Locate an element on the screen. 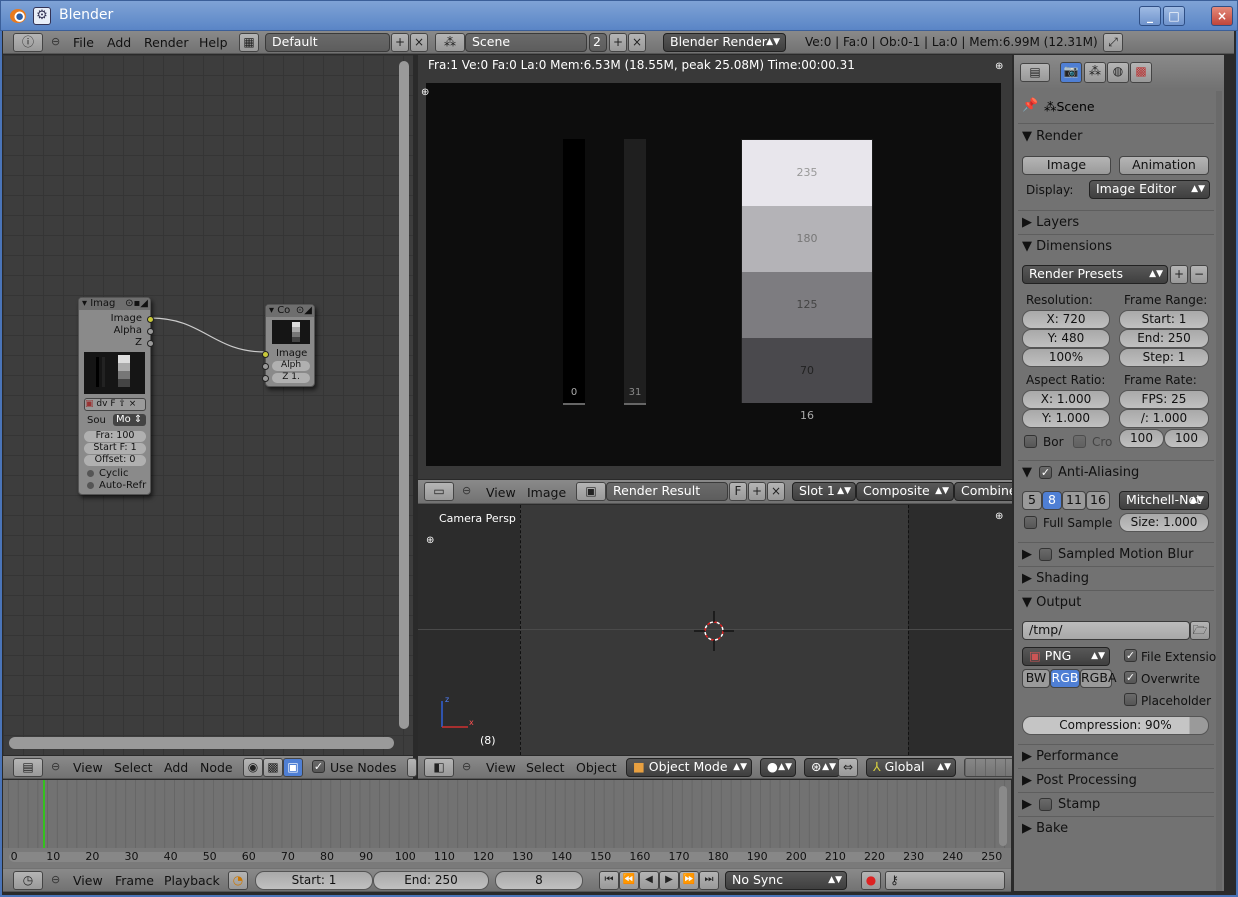  panel-stamp-header: ▶ is located at coordinates (1027, 804).